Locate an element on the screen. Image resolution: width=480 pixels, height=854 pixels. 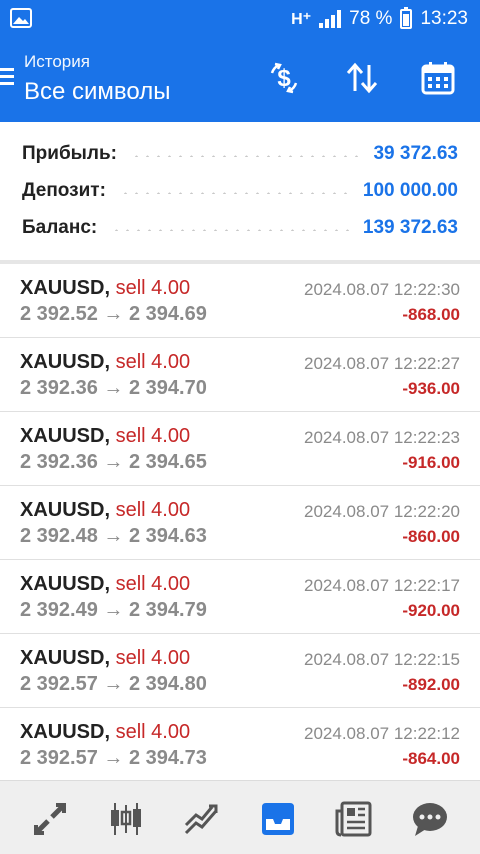
balance-label: Баланс: is located at coordinates (60, 227).